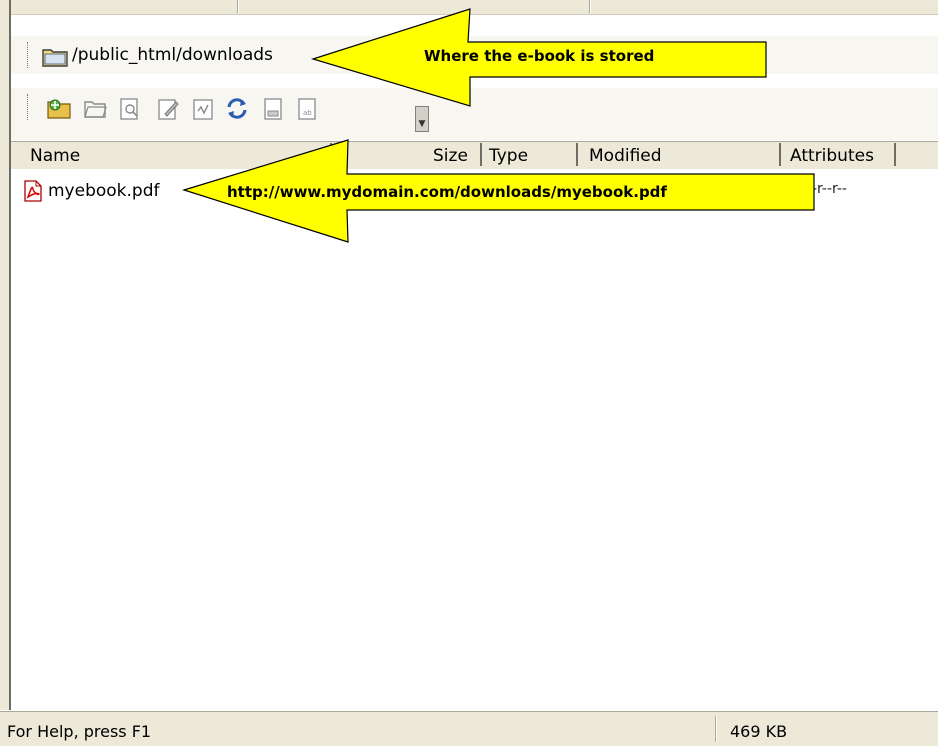  Describe the element at coordinates (59, 108) in the screenshot. I see `new-folder-icon` at that location.